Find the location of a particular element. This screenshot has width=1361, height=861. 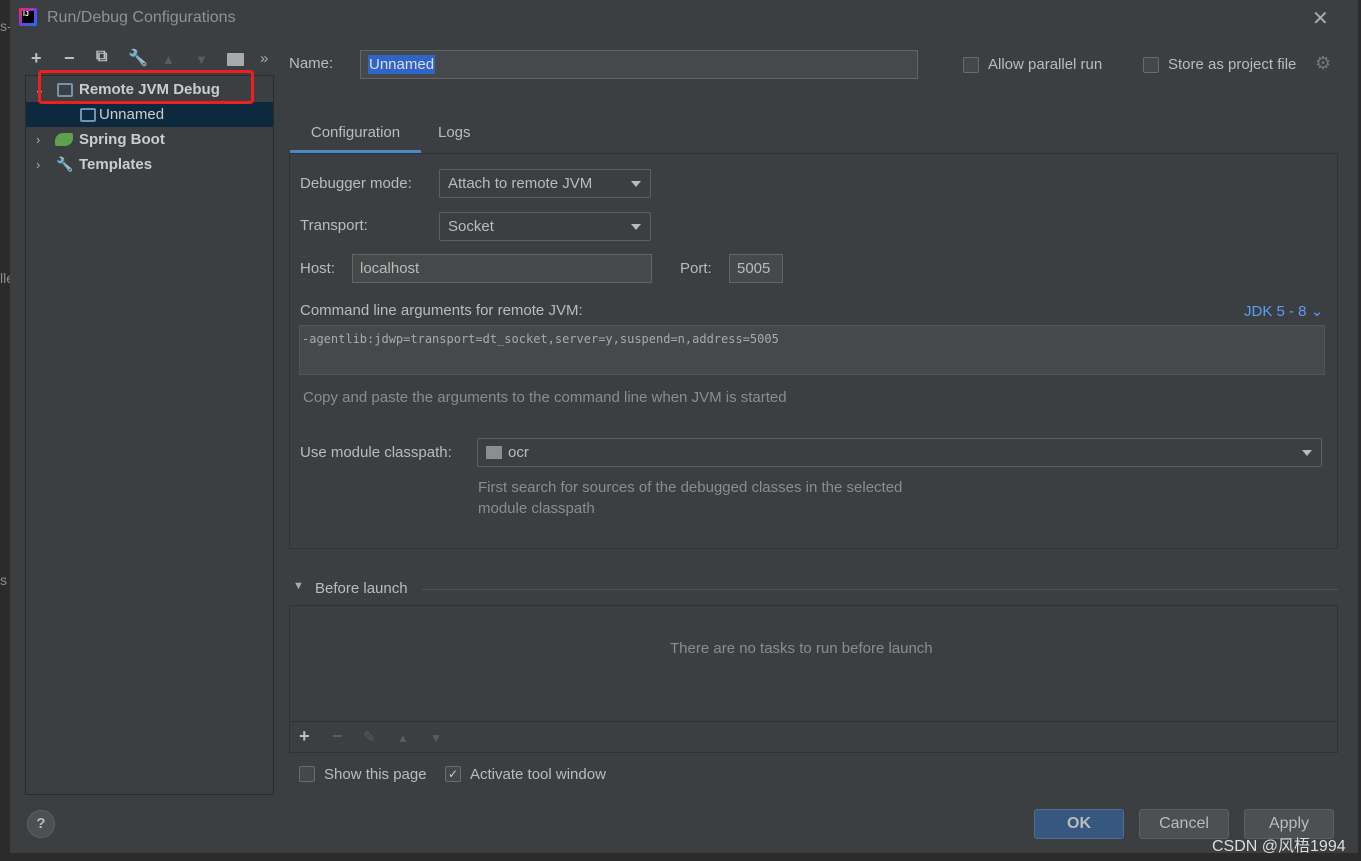

tree-item-unnamed: Unnamed is located at coordinates (149, 114).